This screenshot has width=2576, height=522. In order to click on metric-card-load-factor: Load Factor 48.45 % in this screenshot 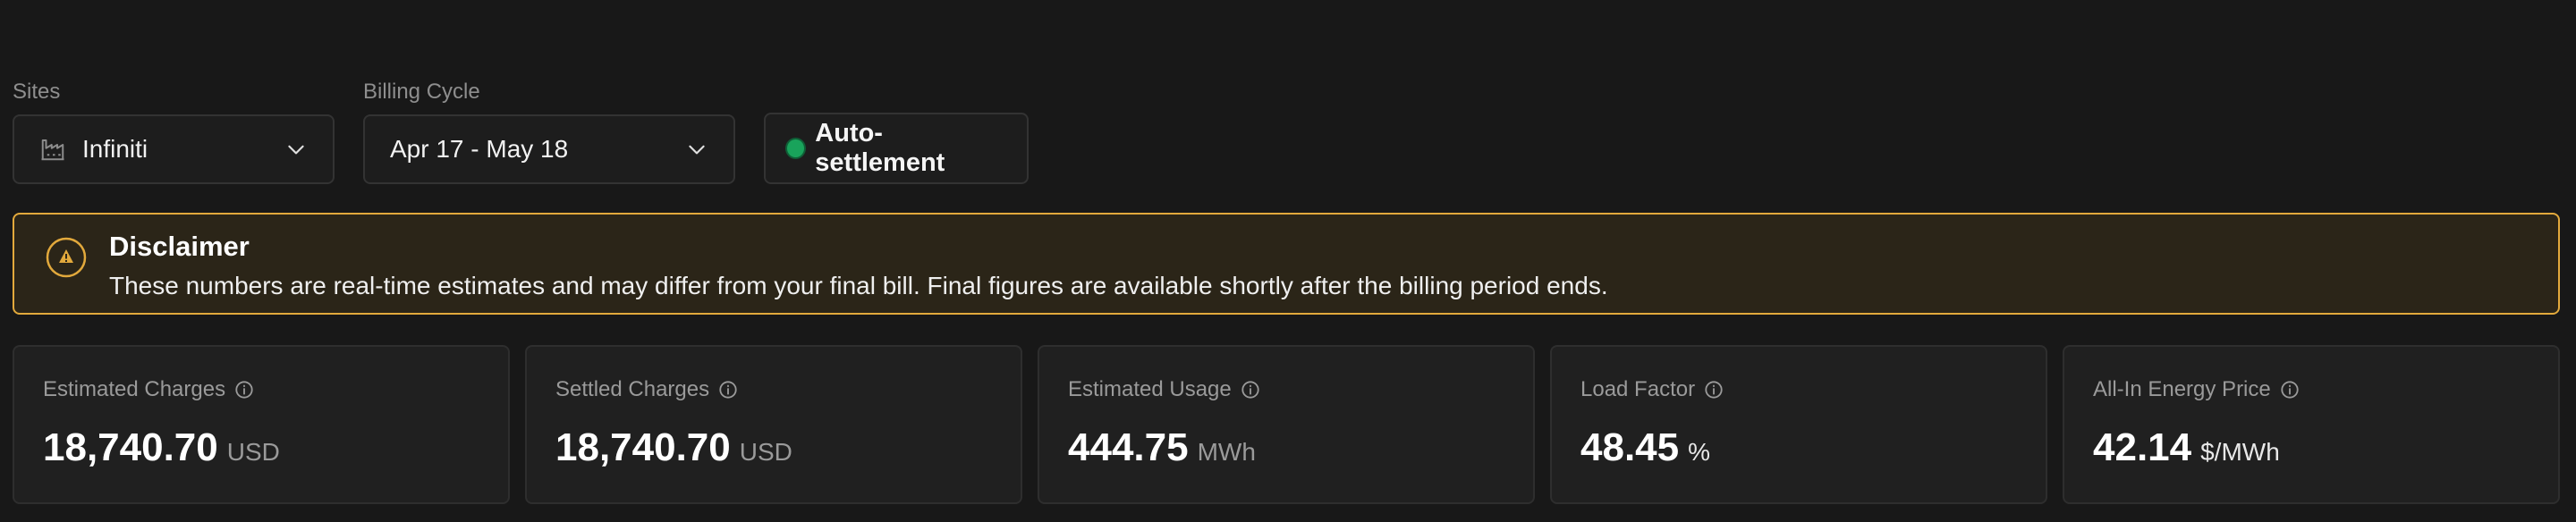, I will do `click(1798, 424)`.